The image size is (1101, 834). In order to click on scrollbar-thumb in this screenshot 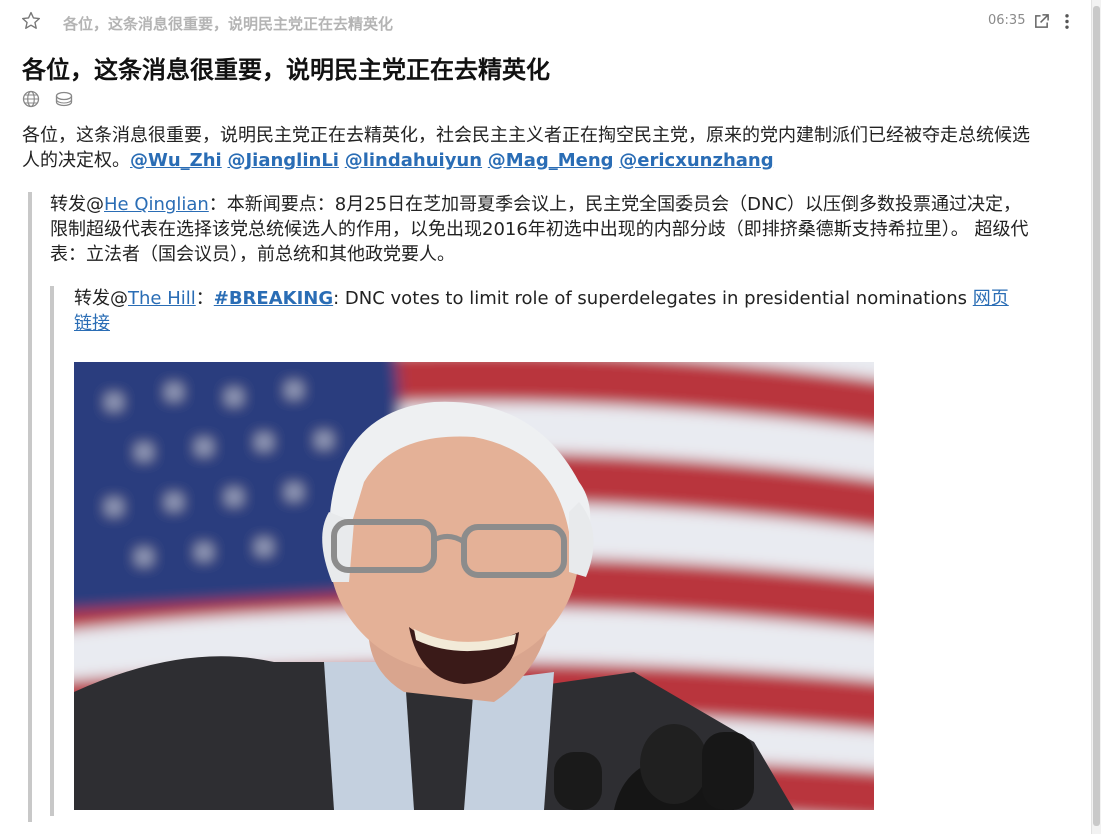, I will do `click(1096, 416)`.